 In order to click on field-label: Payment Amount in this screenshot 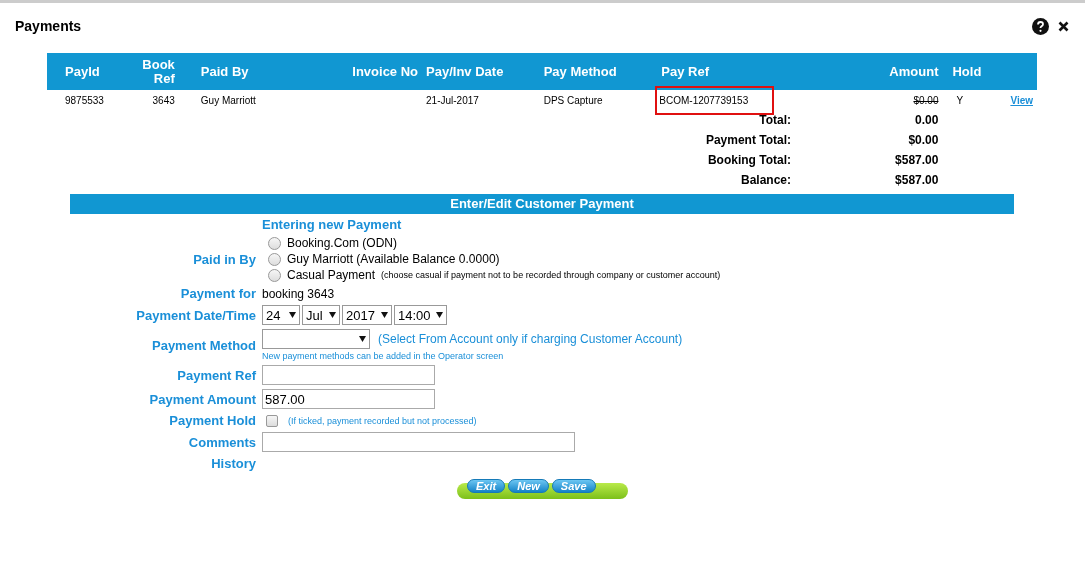, I will do `click(202, 399)`.